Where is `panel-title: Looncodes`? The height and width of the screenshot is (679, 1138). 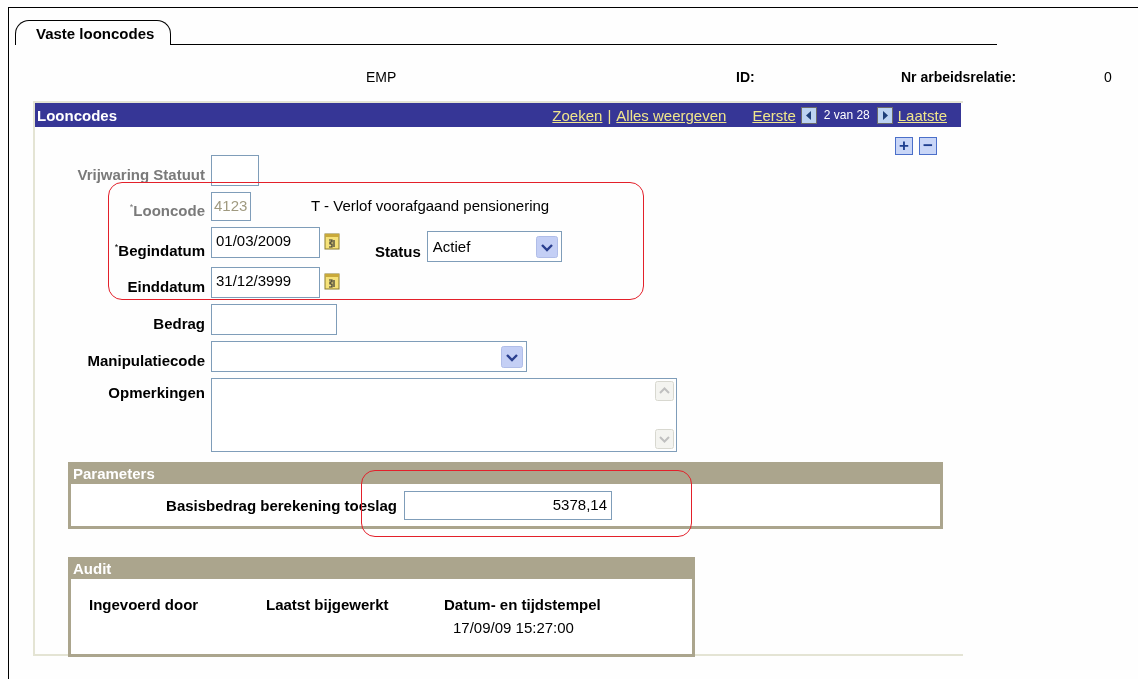 panel-title: Looncodes is located at coordinates (77, 115).